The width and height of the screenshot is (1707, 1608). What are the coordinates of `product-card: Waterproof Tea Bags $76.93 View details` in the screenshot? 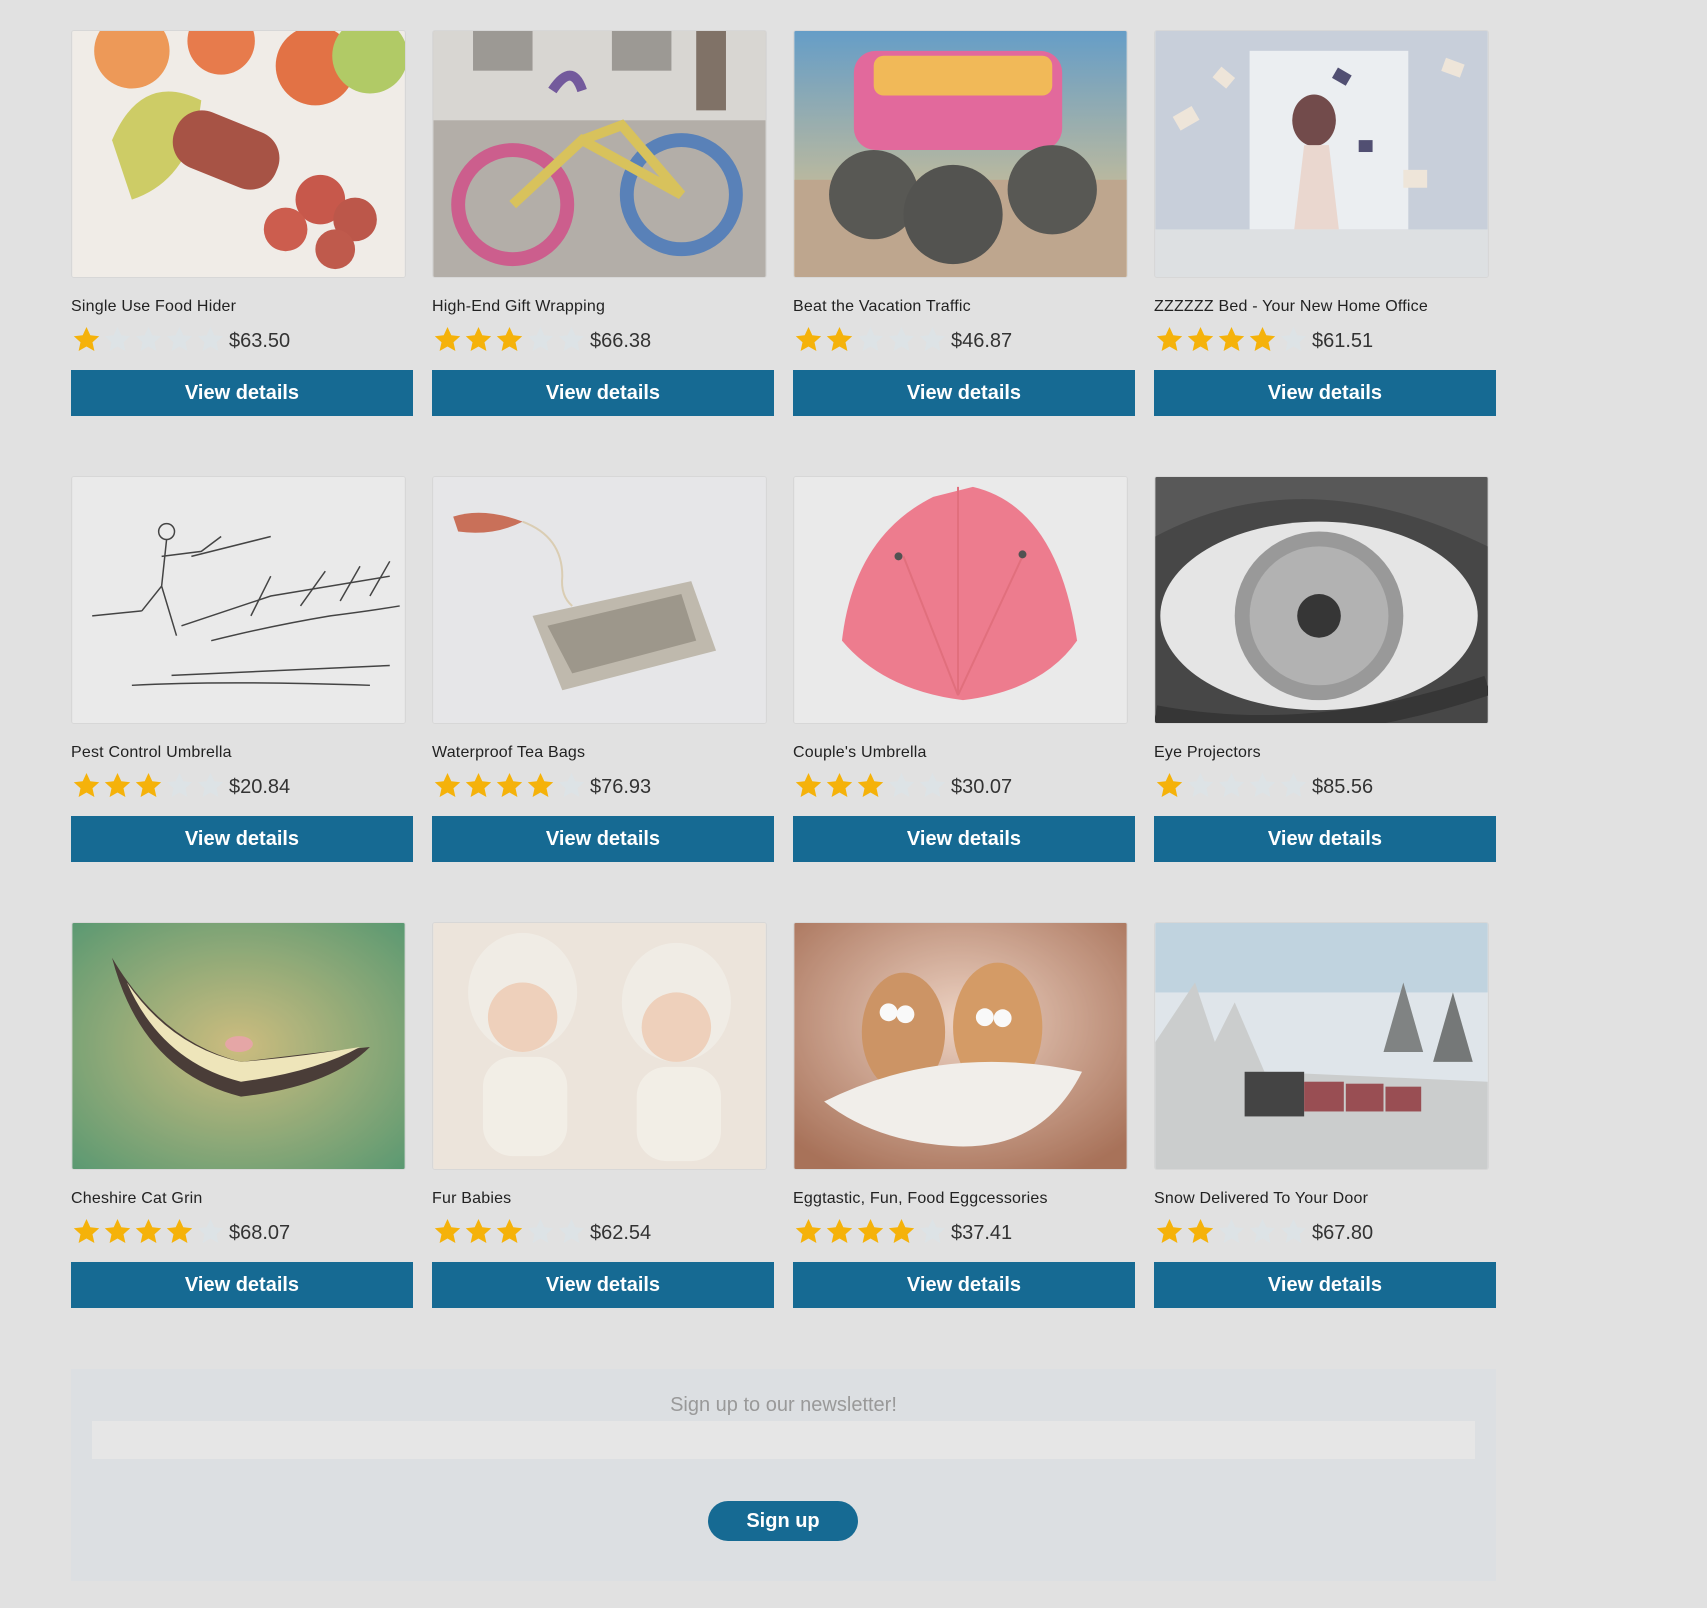 It's located at (603, 699).